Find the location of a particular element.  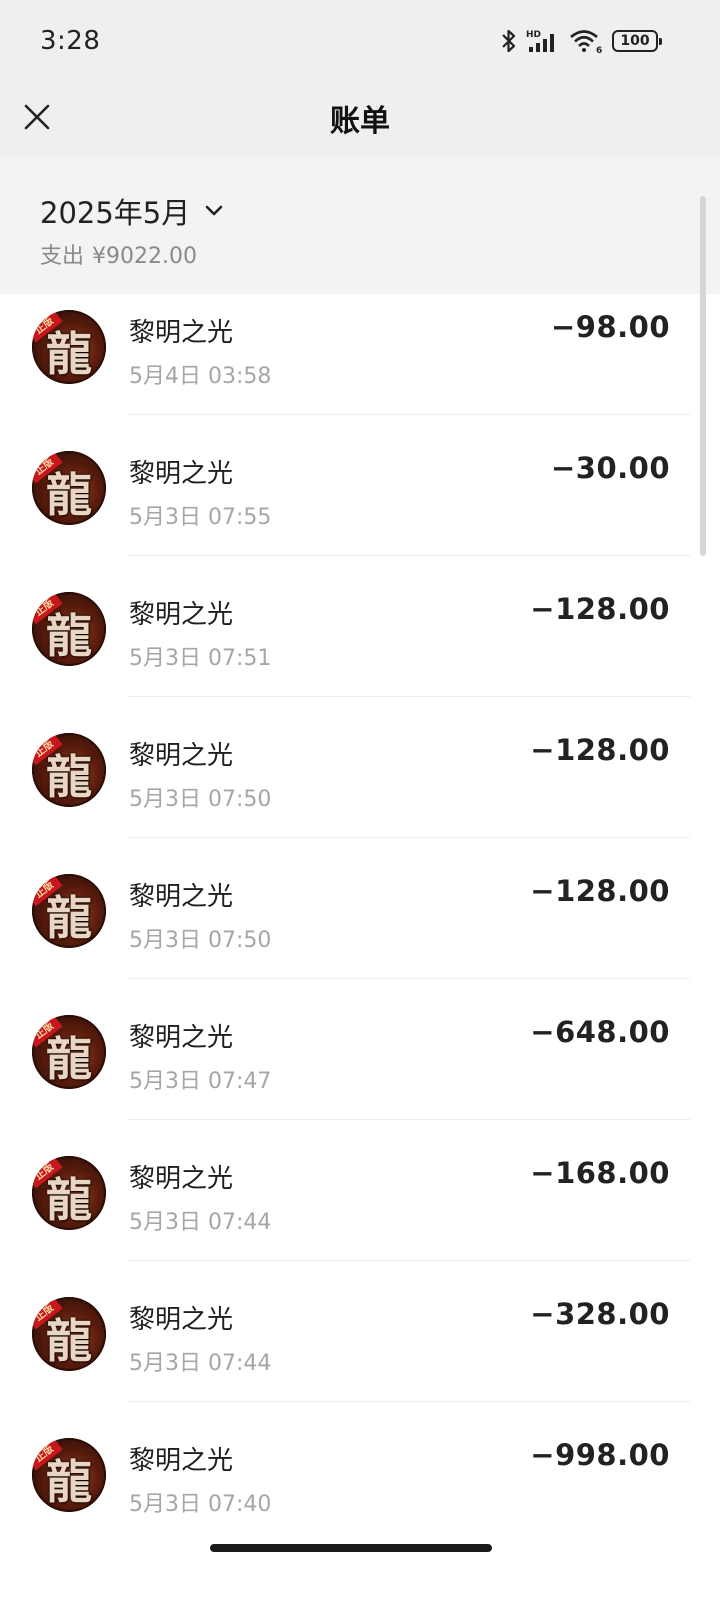

svg-text: HD is located at coordinates (533, 35).